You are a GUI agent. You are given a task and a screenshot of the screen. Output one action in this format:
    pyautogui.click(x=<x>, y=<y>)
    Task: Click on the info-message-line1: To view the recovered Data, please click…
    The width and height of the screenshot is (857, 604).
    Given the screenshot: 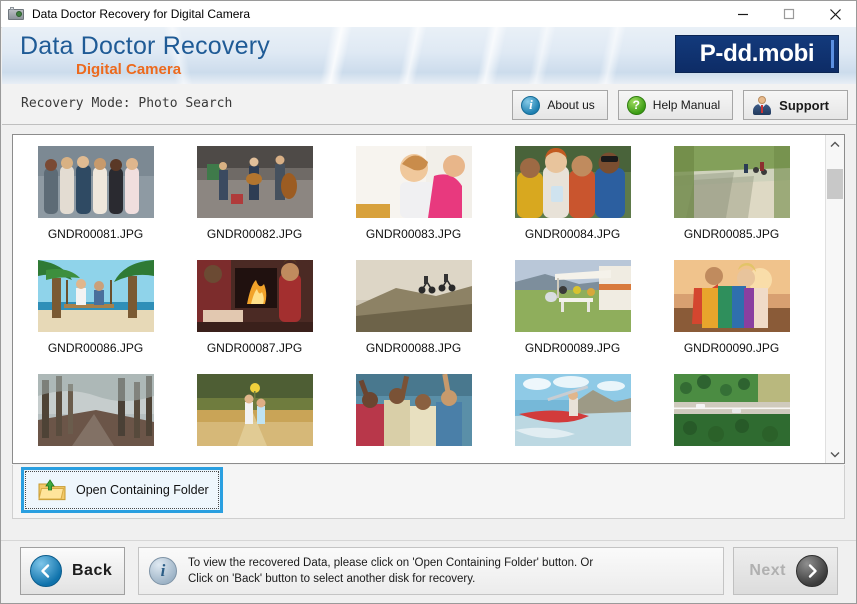 What is the action you would take?
    pyautogui.click(x=391, y=563)
    